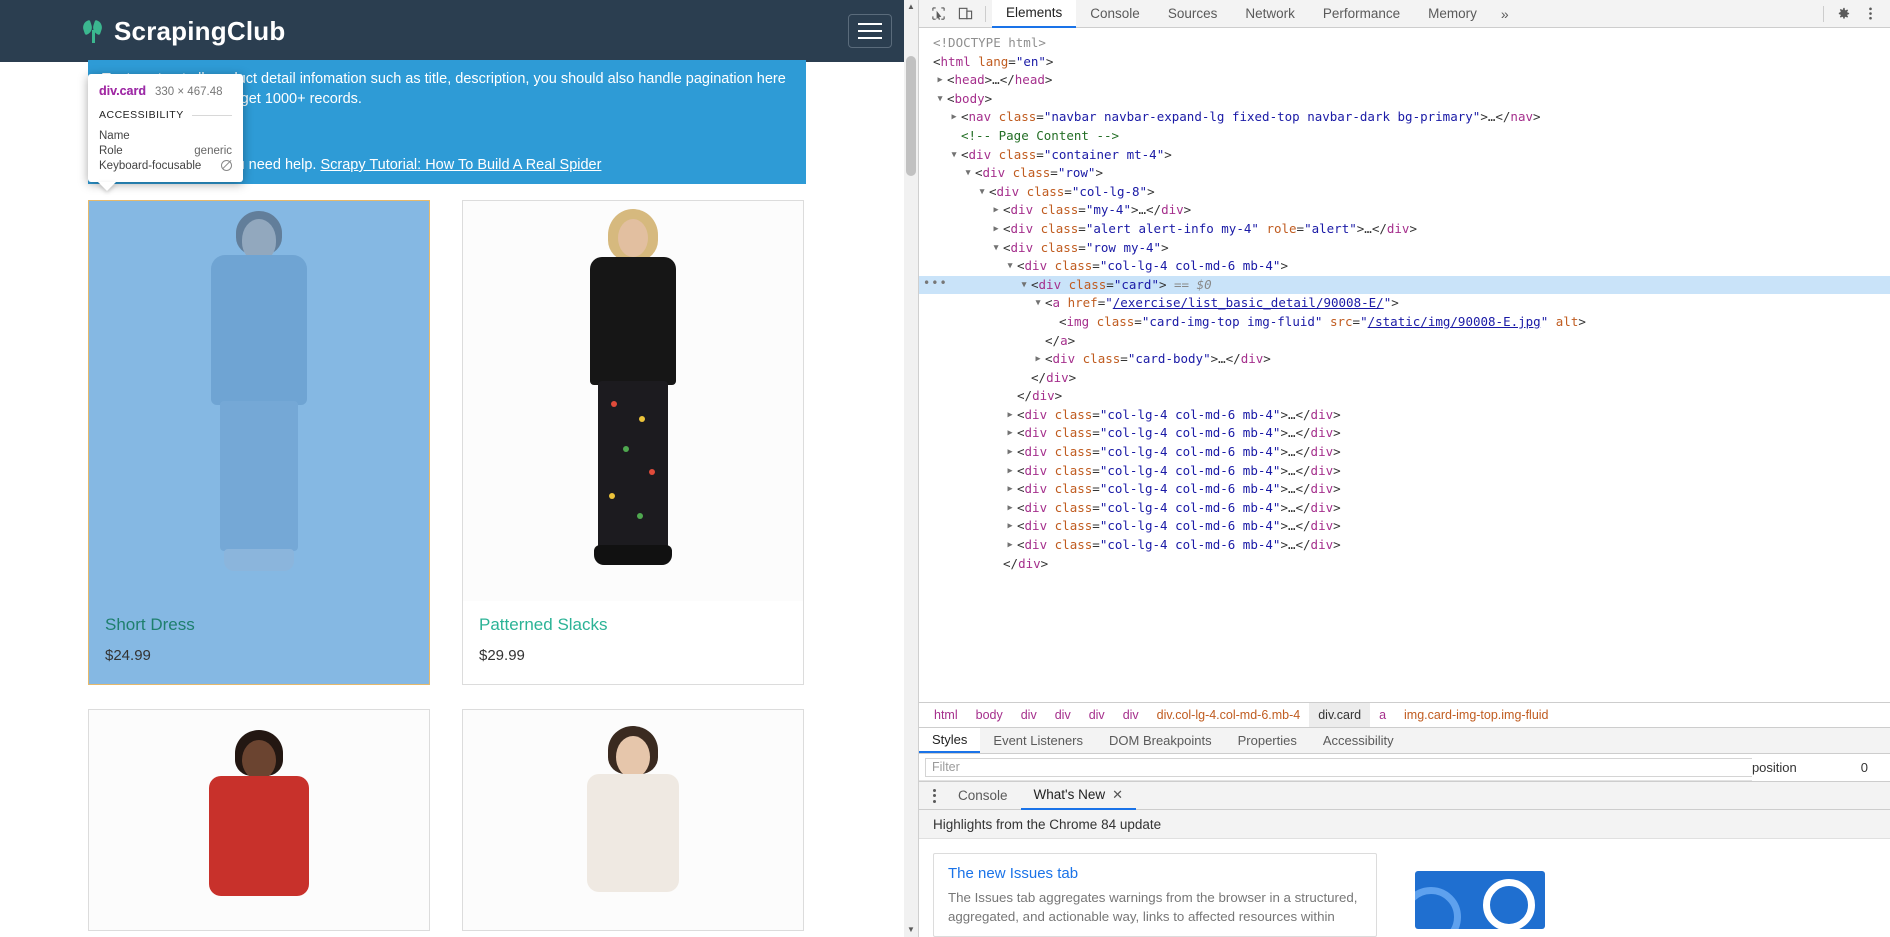 This screenshot has height=937, width=1890. Describe the element at coordinates (1505, 14) in the screenshot. I see `more-tabs-icon: »` at that location.